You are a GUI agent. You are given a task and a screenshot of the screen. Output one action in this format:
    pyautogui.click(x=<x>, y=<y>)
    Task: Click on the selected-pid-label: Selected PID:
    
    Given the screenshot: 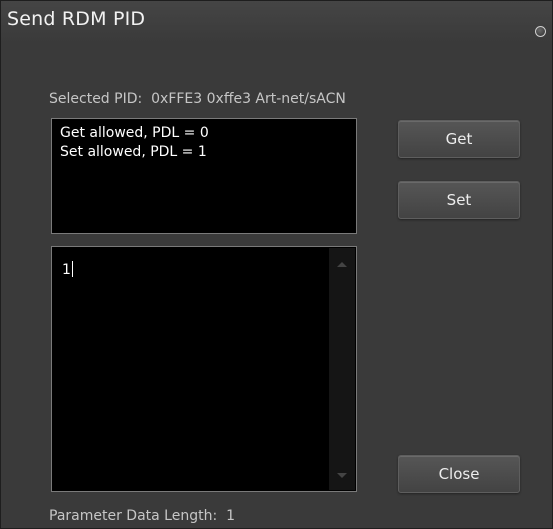 What is the action you would take?
    pyautogui.click(x=96, y=99)
    